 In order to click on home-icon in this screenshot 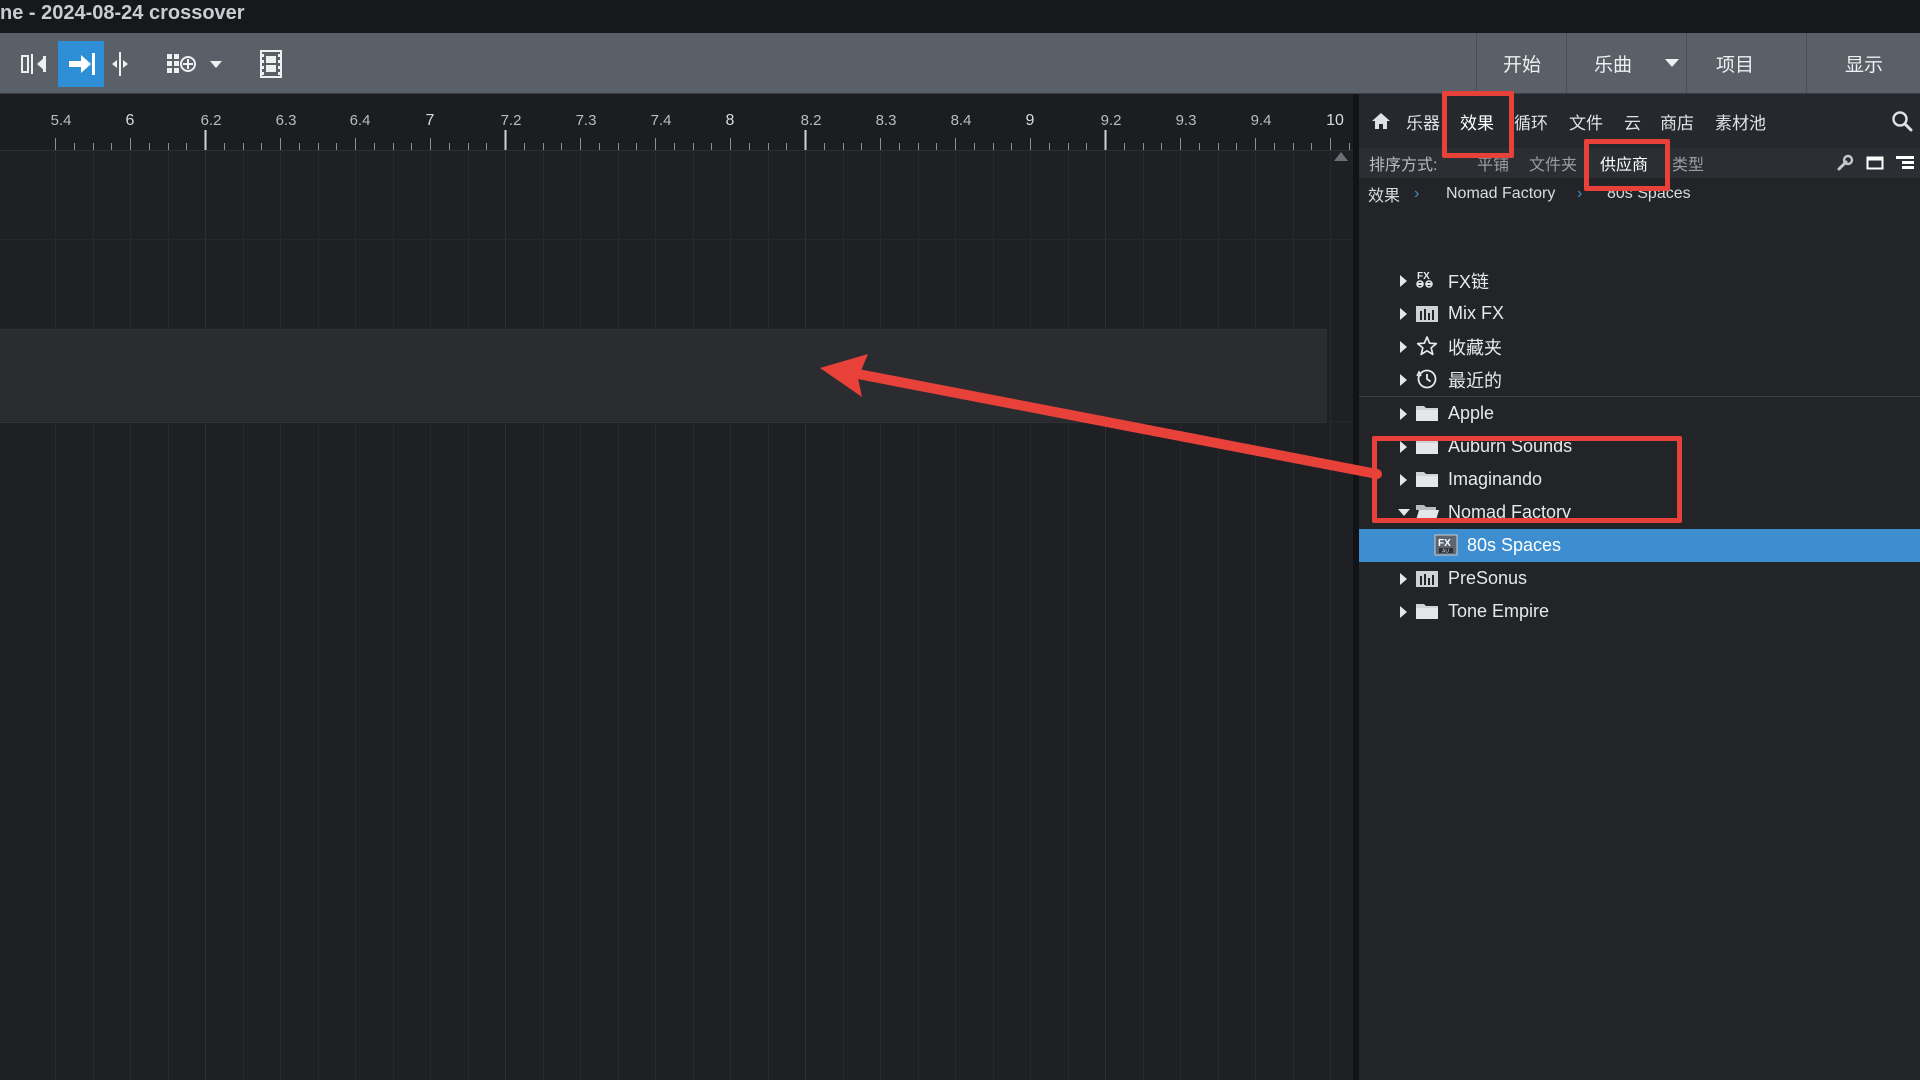, I will do `click(1381, 121)`.